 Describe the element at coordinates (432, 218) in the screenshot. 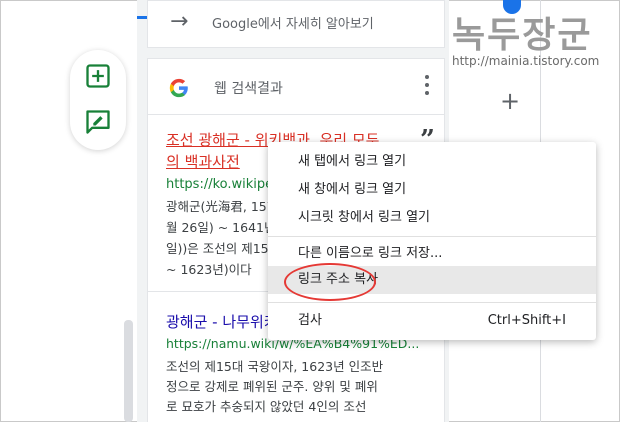

I see `menu-open-incognito: 시크릿 창에서 링크 열기` at that location.